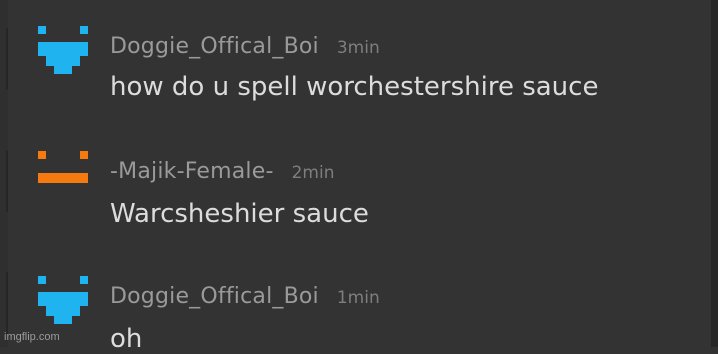  What do you see at coordinates (192, 171) in the screenshot?
I see `username: -Majik-Female-` at bounding box center [192, 171].